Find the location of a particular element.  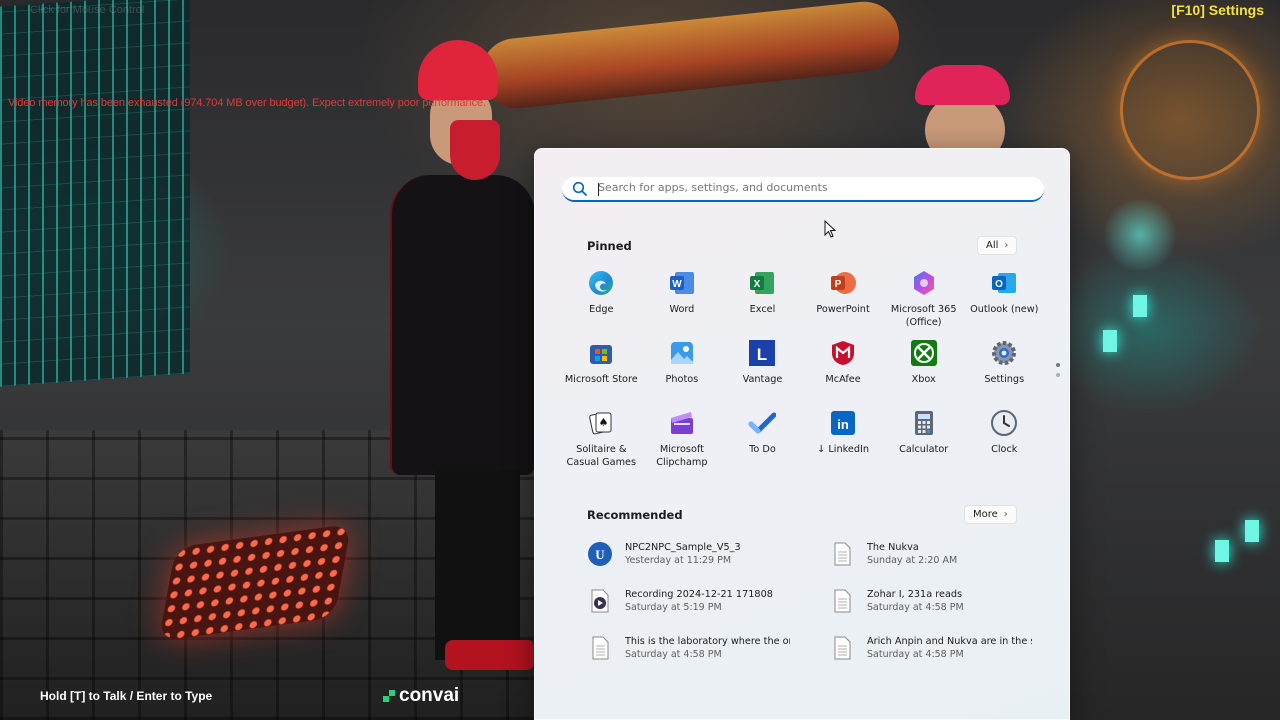

pinned-app-clipchamp: Microsoft Clipchamp is located at coordinates (682, 444).